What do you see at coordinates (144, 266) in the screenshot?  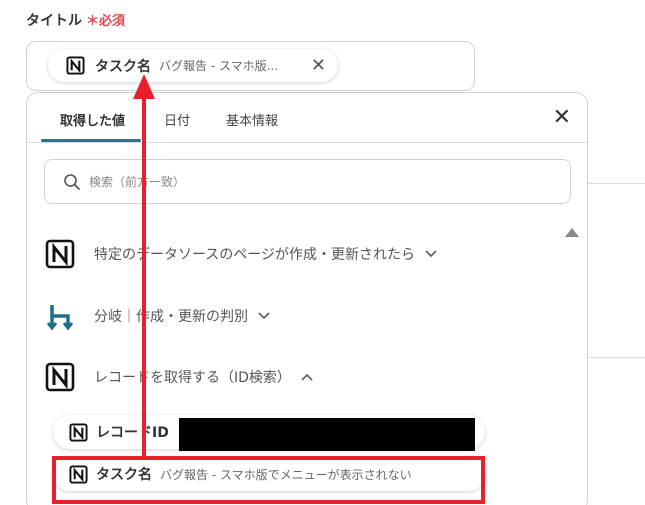 I see `annotation-arrow` at bounding box center [144, 266].